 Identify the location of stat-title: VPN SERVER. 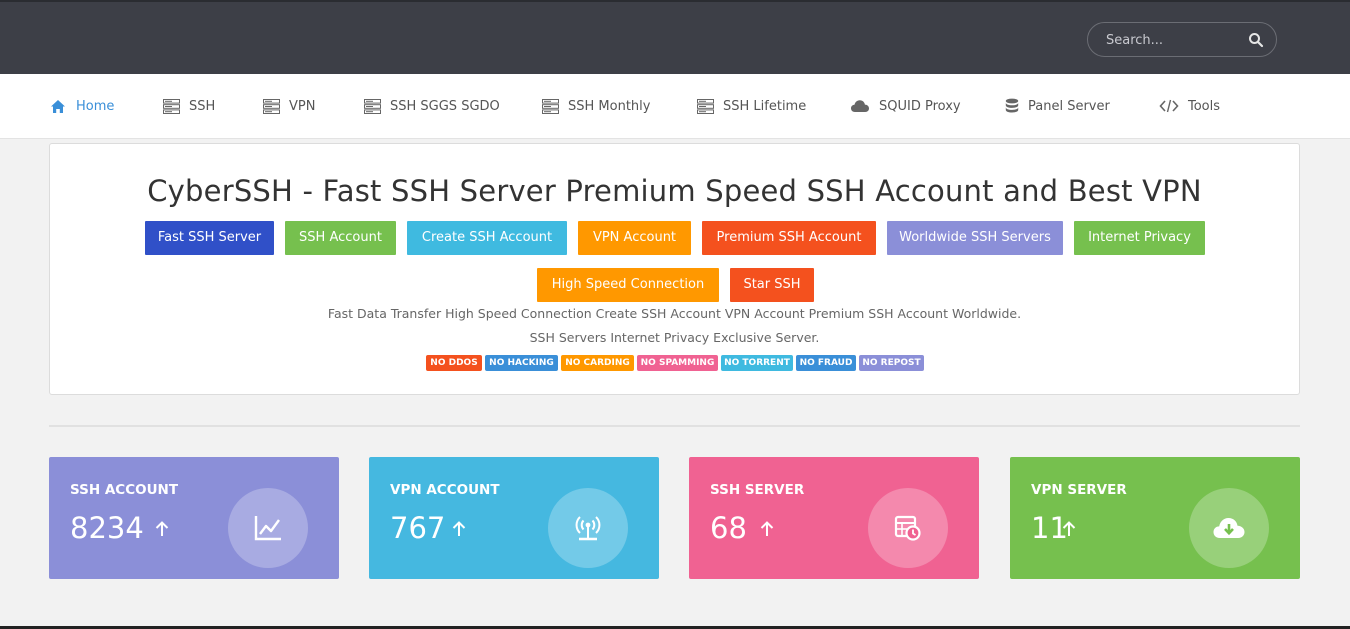
(1079, 490).